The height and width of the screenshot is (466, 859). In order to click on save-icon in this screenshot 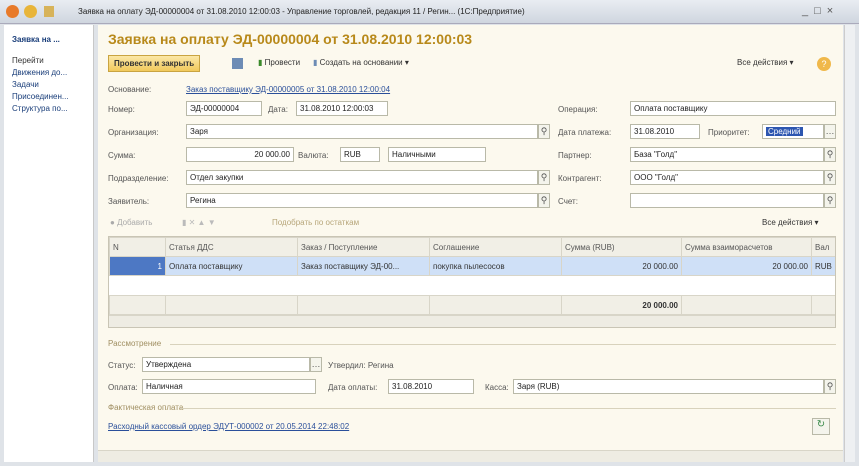, I will do `click(237, 63)`.